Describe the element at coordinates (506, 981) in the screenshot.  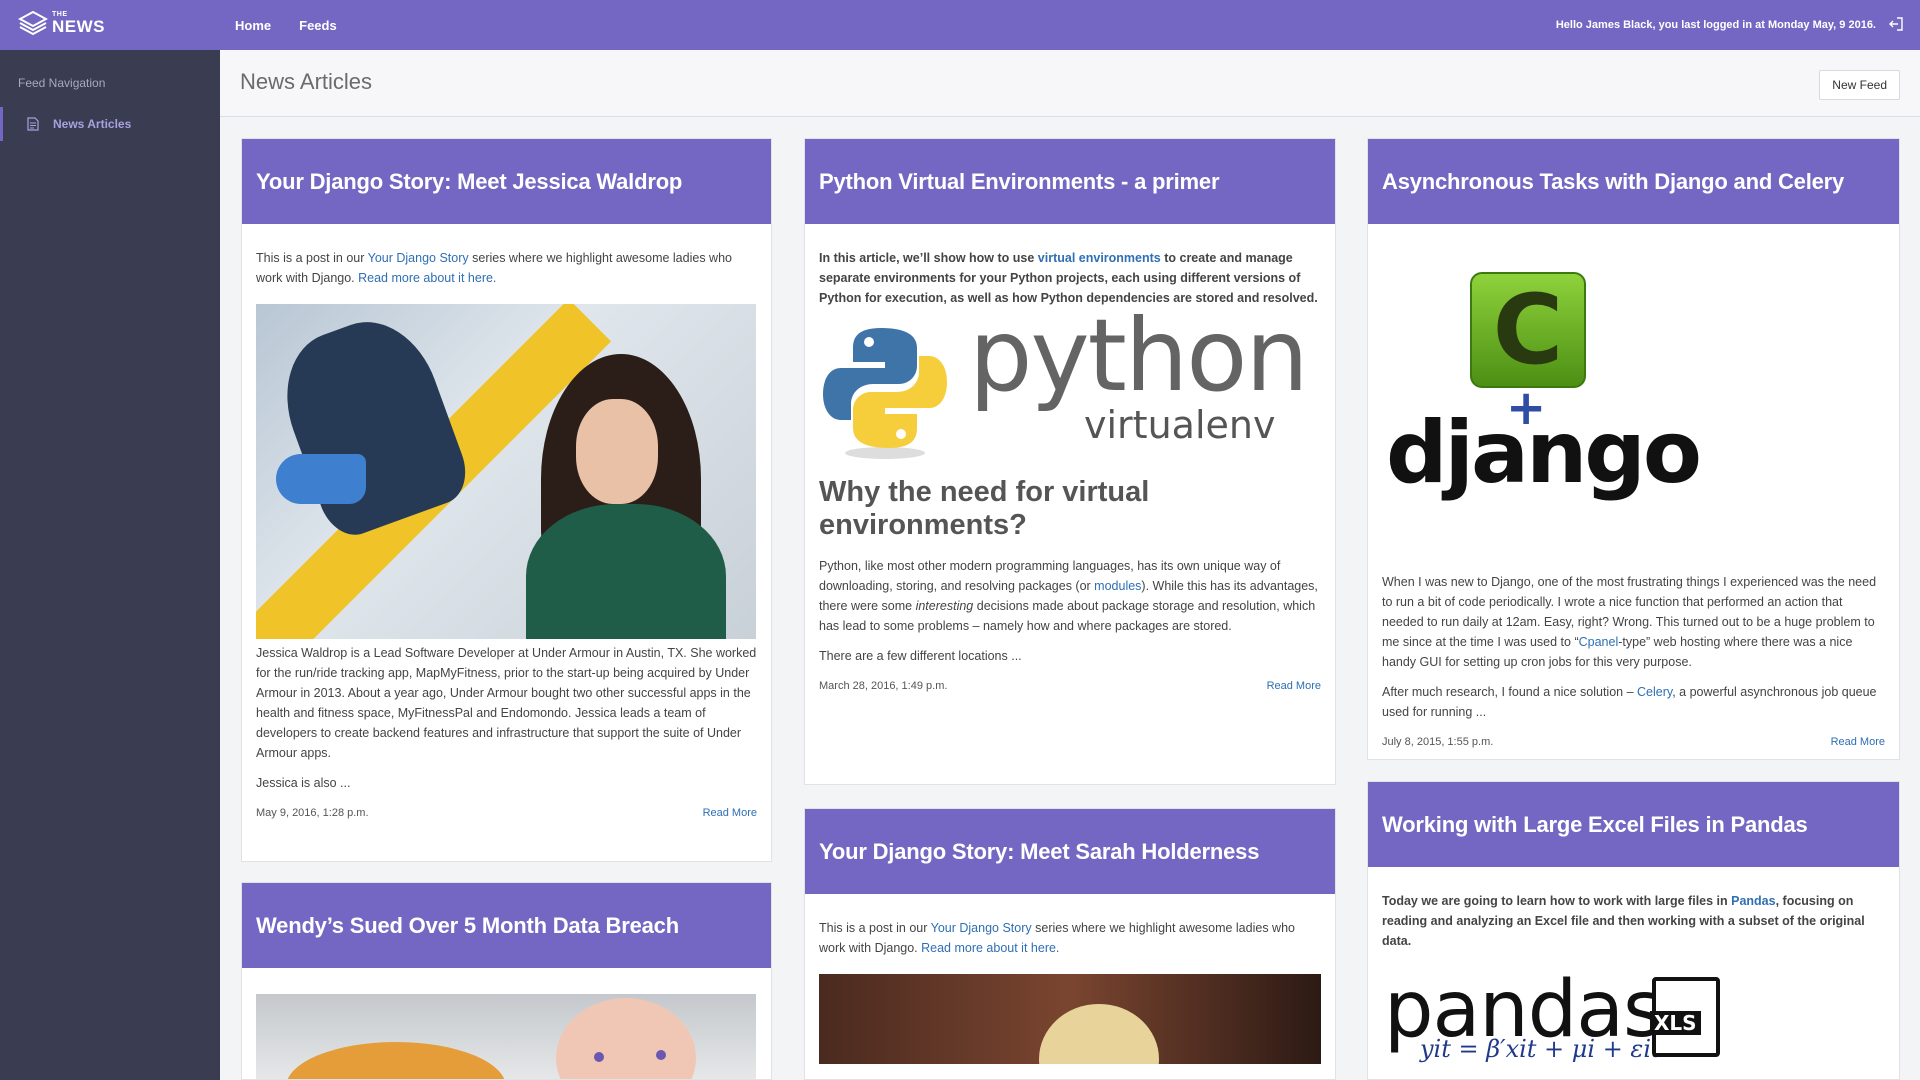
I see `article-card-wendy: Wendy’s Sued Over 5 Month Data Breach` at that location.